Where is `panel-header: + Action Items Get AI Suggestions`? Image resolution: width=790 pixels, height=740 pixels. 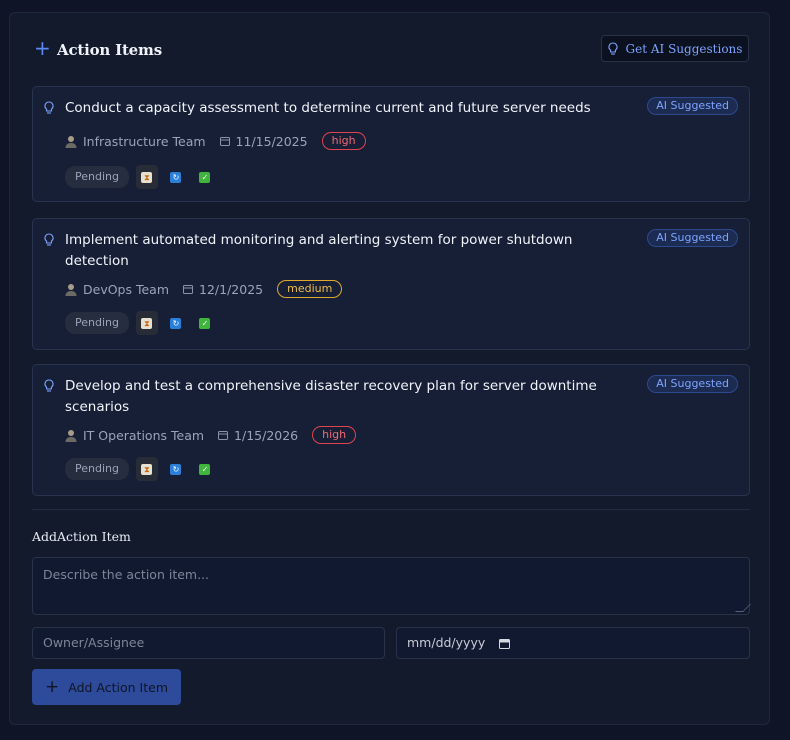 panel-header: + Action Items Get AI Suggestions is located at coordinates (391, 53).